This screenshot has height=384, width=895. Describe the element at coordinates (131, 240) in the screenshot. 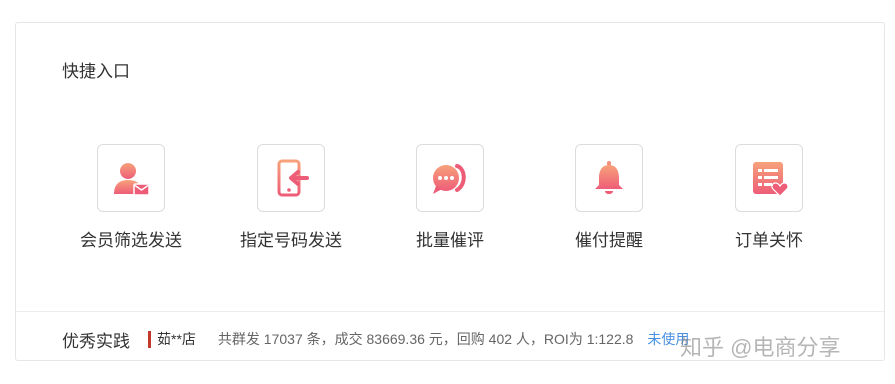

I see `quick-entry-label: 会员筛选发送` at that location.